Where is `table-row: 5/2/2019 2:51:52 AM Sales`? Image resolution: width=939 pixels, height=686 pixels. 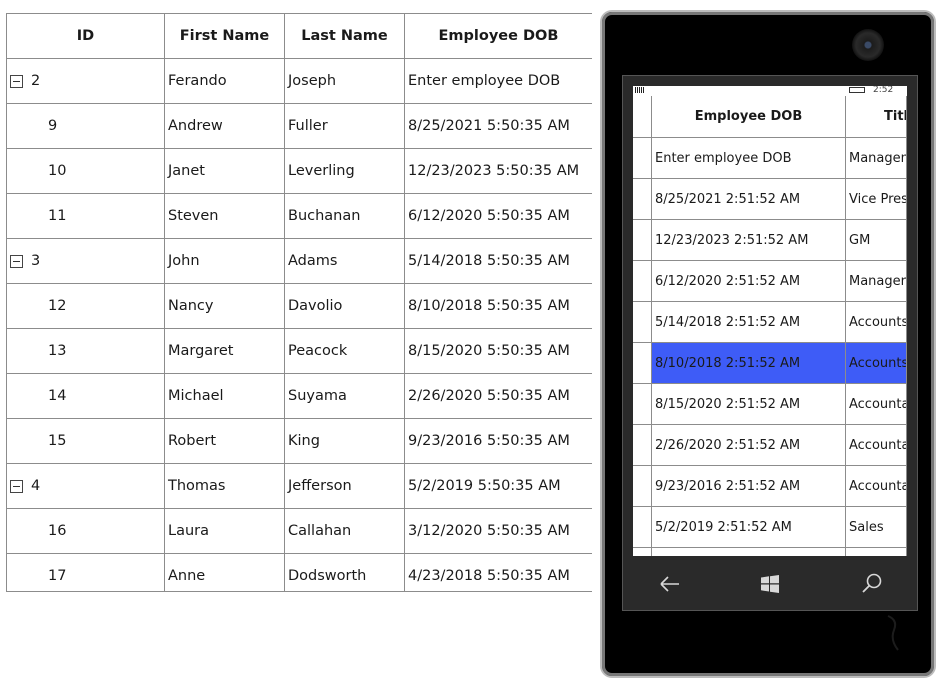 table-row: 5/2/2019 2:51:52 AM Sales is located at coordinates (770, 527).